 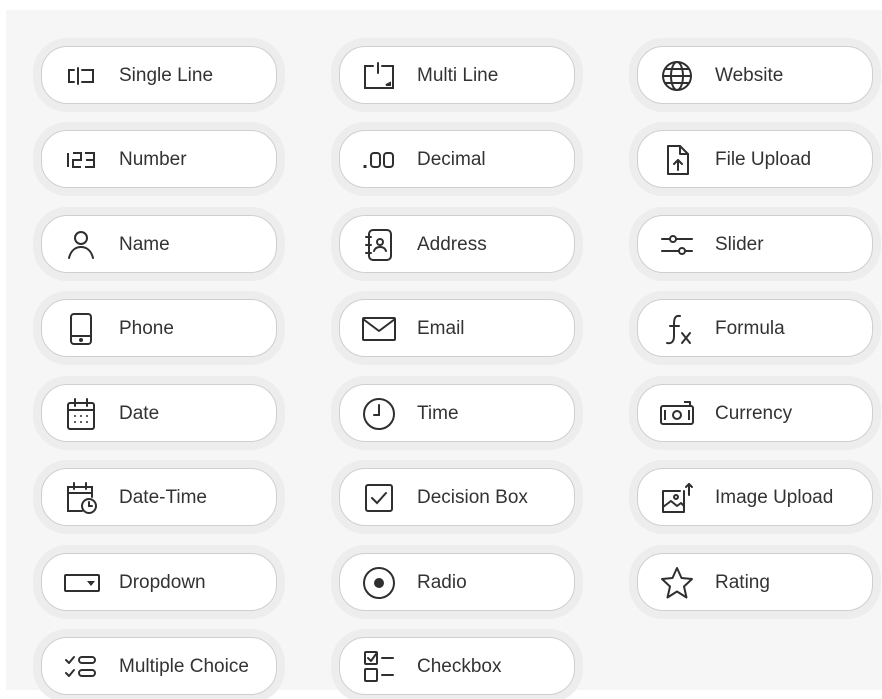 What do you see at coordinates (677, 329) in the screenshot?
I see `formula-icon` at bounding box center [677, 329].